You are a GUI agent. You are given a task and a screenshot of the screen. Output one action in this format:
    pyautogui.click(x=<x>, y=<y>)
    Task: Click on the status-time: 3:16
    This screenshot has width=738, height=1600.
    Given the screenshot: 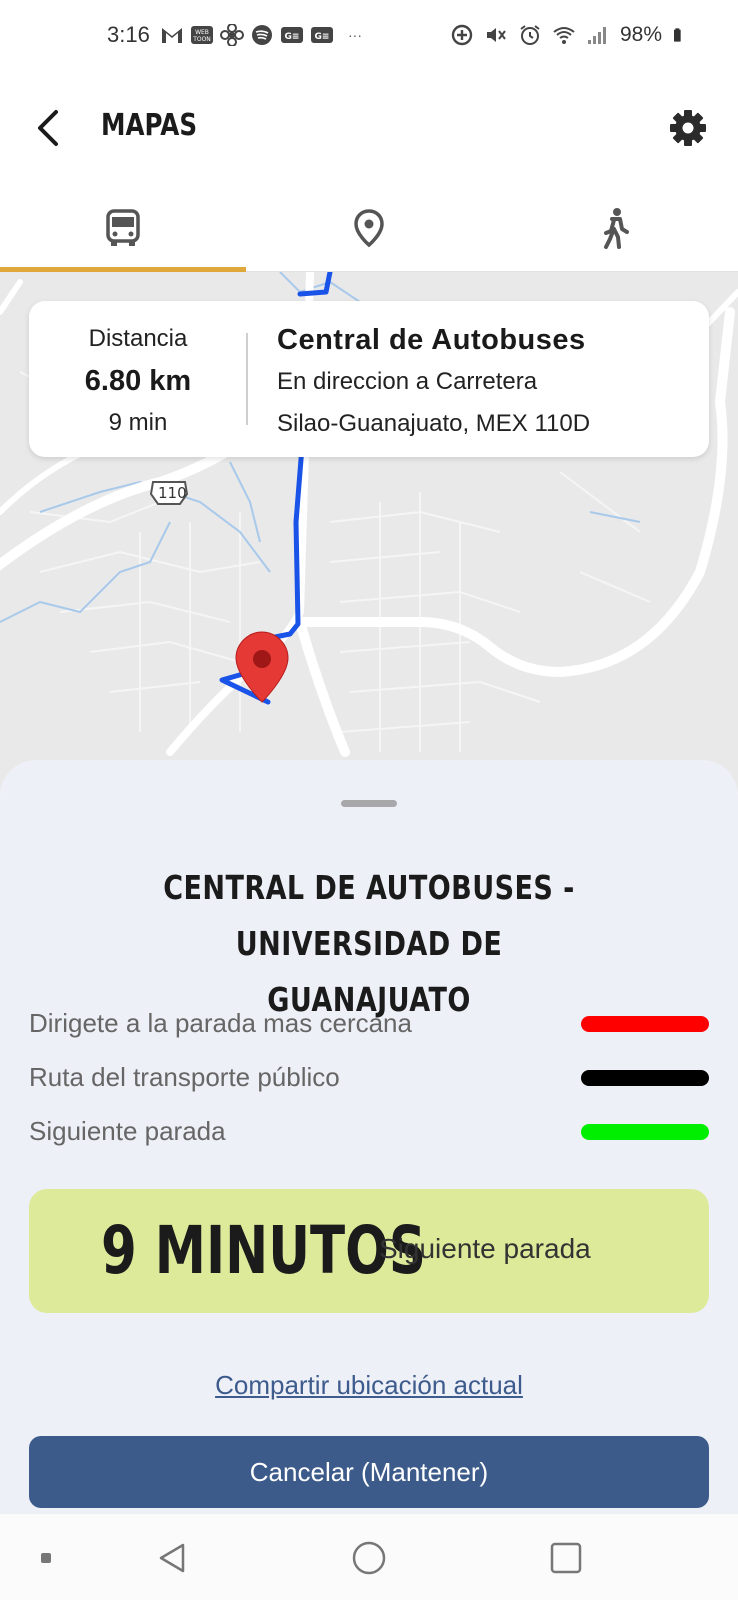 What is the action you would take?
    pyautogui.click(x=128, y=34)
    